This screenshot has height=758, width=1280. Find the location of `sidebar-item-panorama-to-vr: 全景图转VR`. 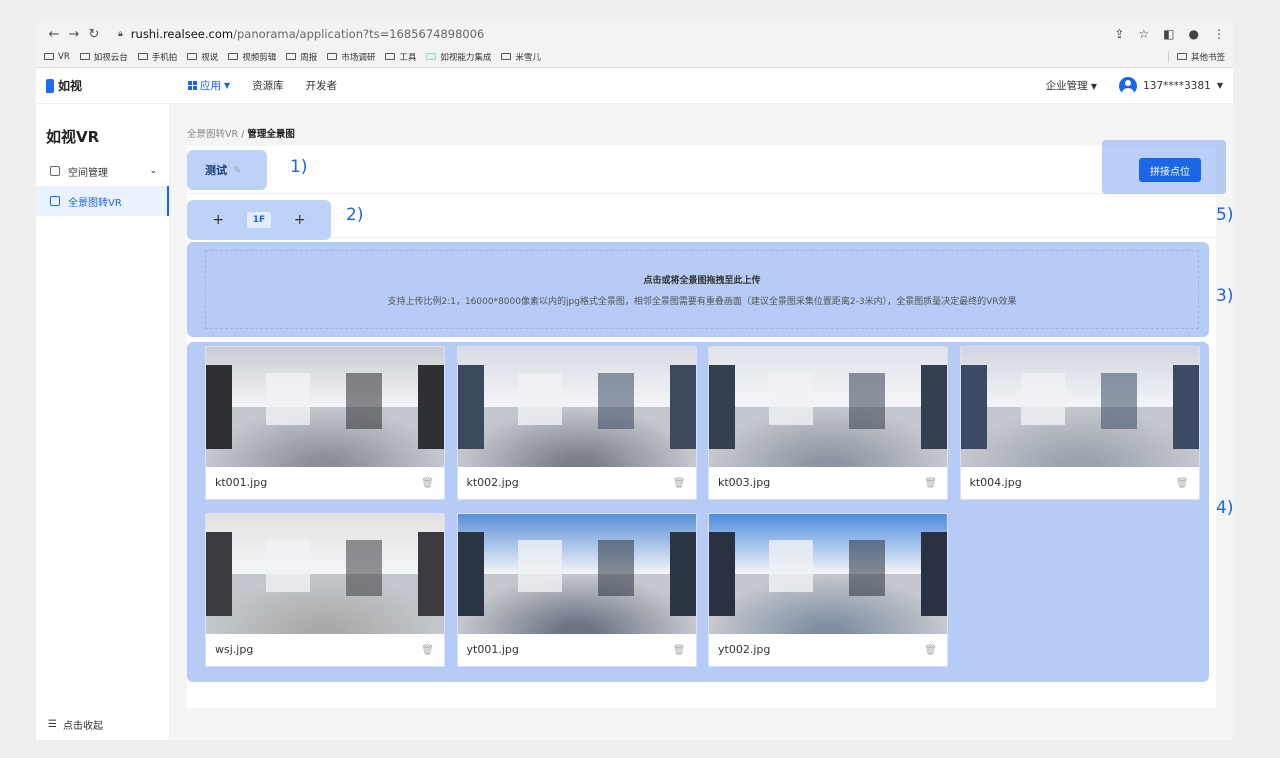

sidebar-item-panorama-to-vr: 全景图转VR is located at coordinates (102, 201).